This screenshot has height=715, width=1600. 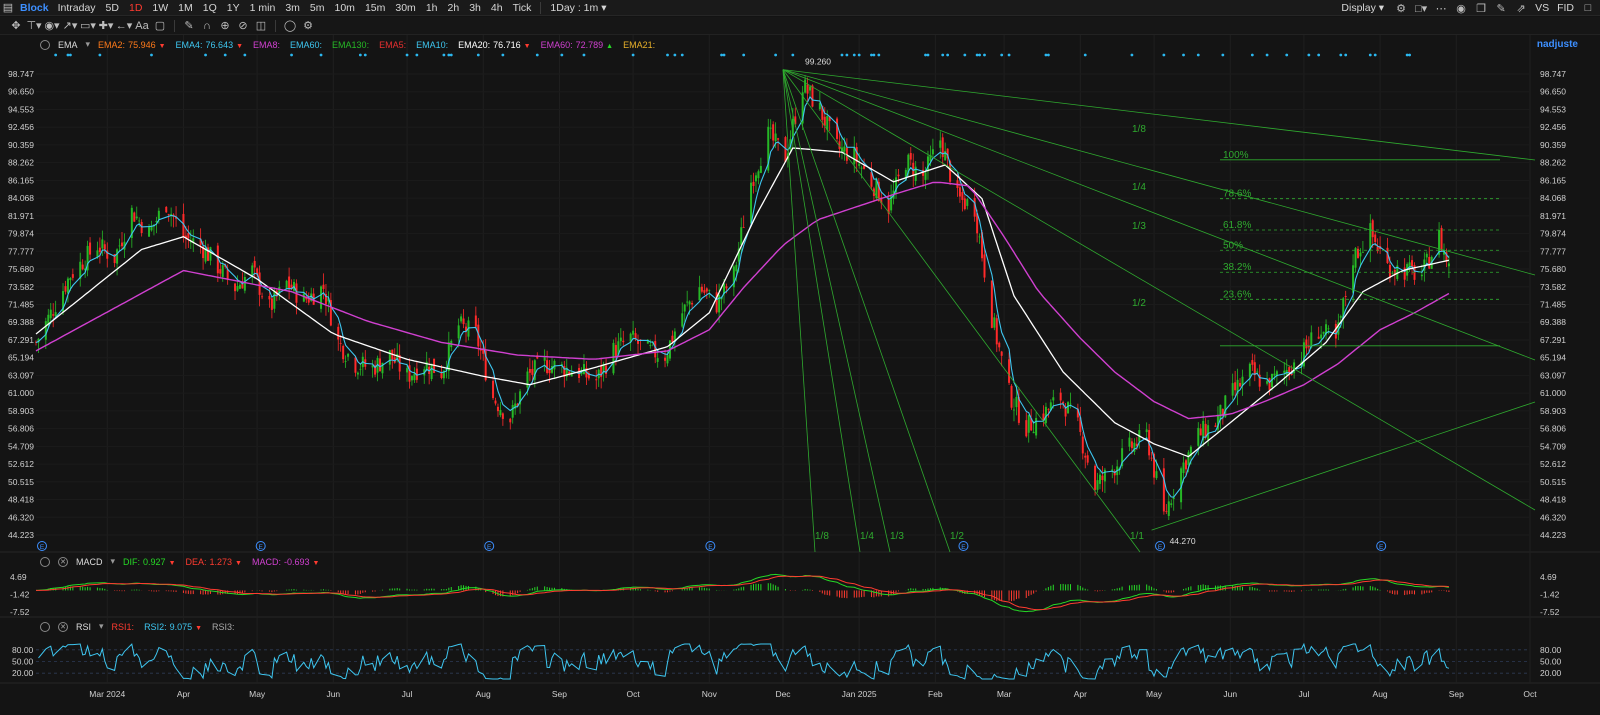 What do you see at coordinates (106, 26) in the screenshot?
I see `cross-tool-icon: ✚▾` at bounding box center [106, 26].